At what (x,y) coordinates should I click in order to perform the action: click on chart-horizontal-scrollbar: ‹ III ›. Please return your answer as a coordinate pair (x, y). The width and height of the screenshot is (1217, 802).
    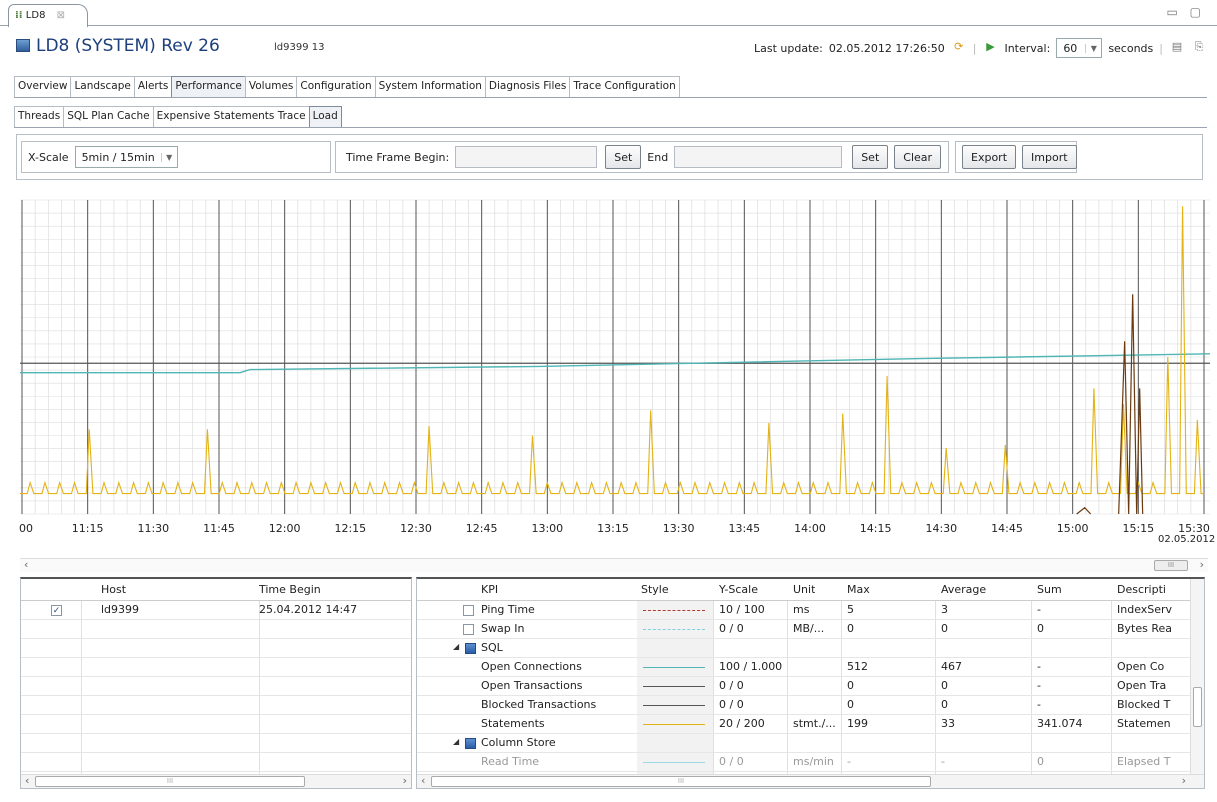
    Looking at the image, I should click on (614, 565).